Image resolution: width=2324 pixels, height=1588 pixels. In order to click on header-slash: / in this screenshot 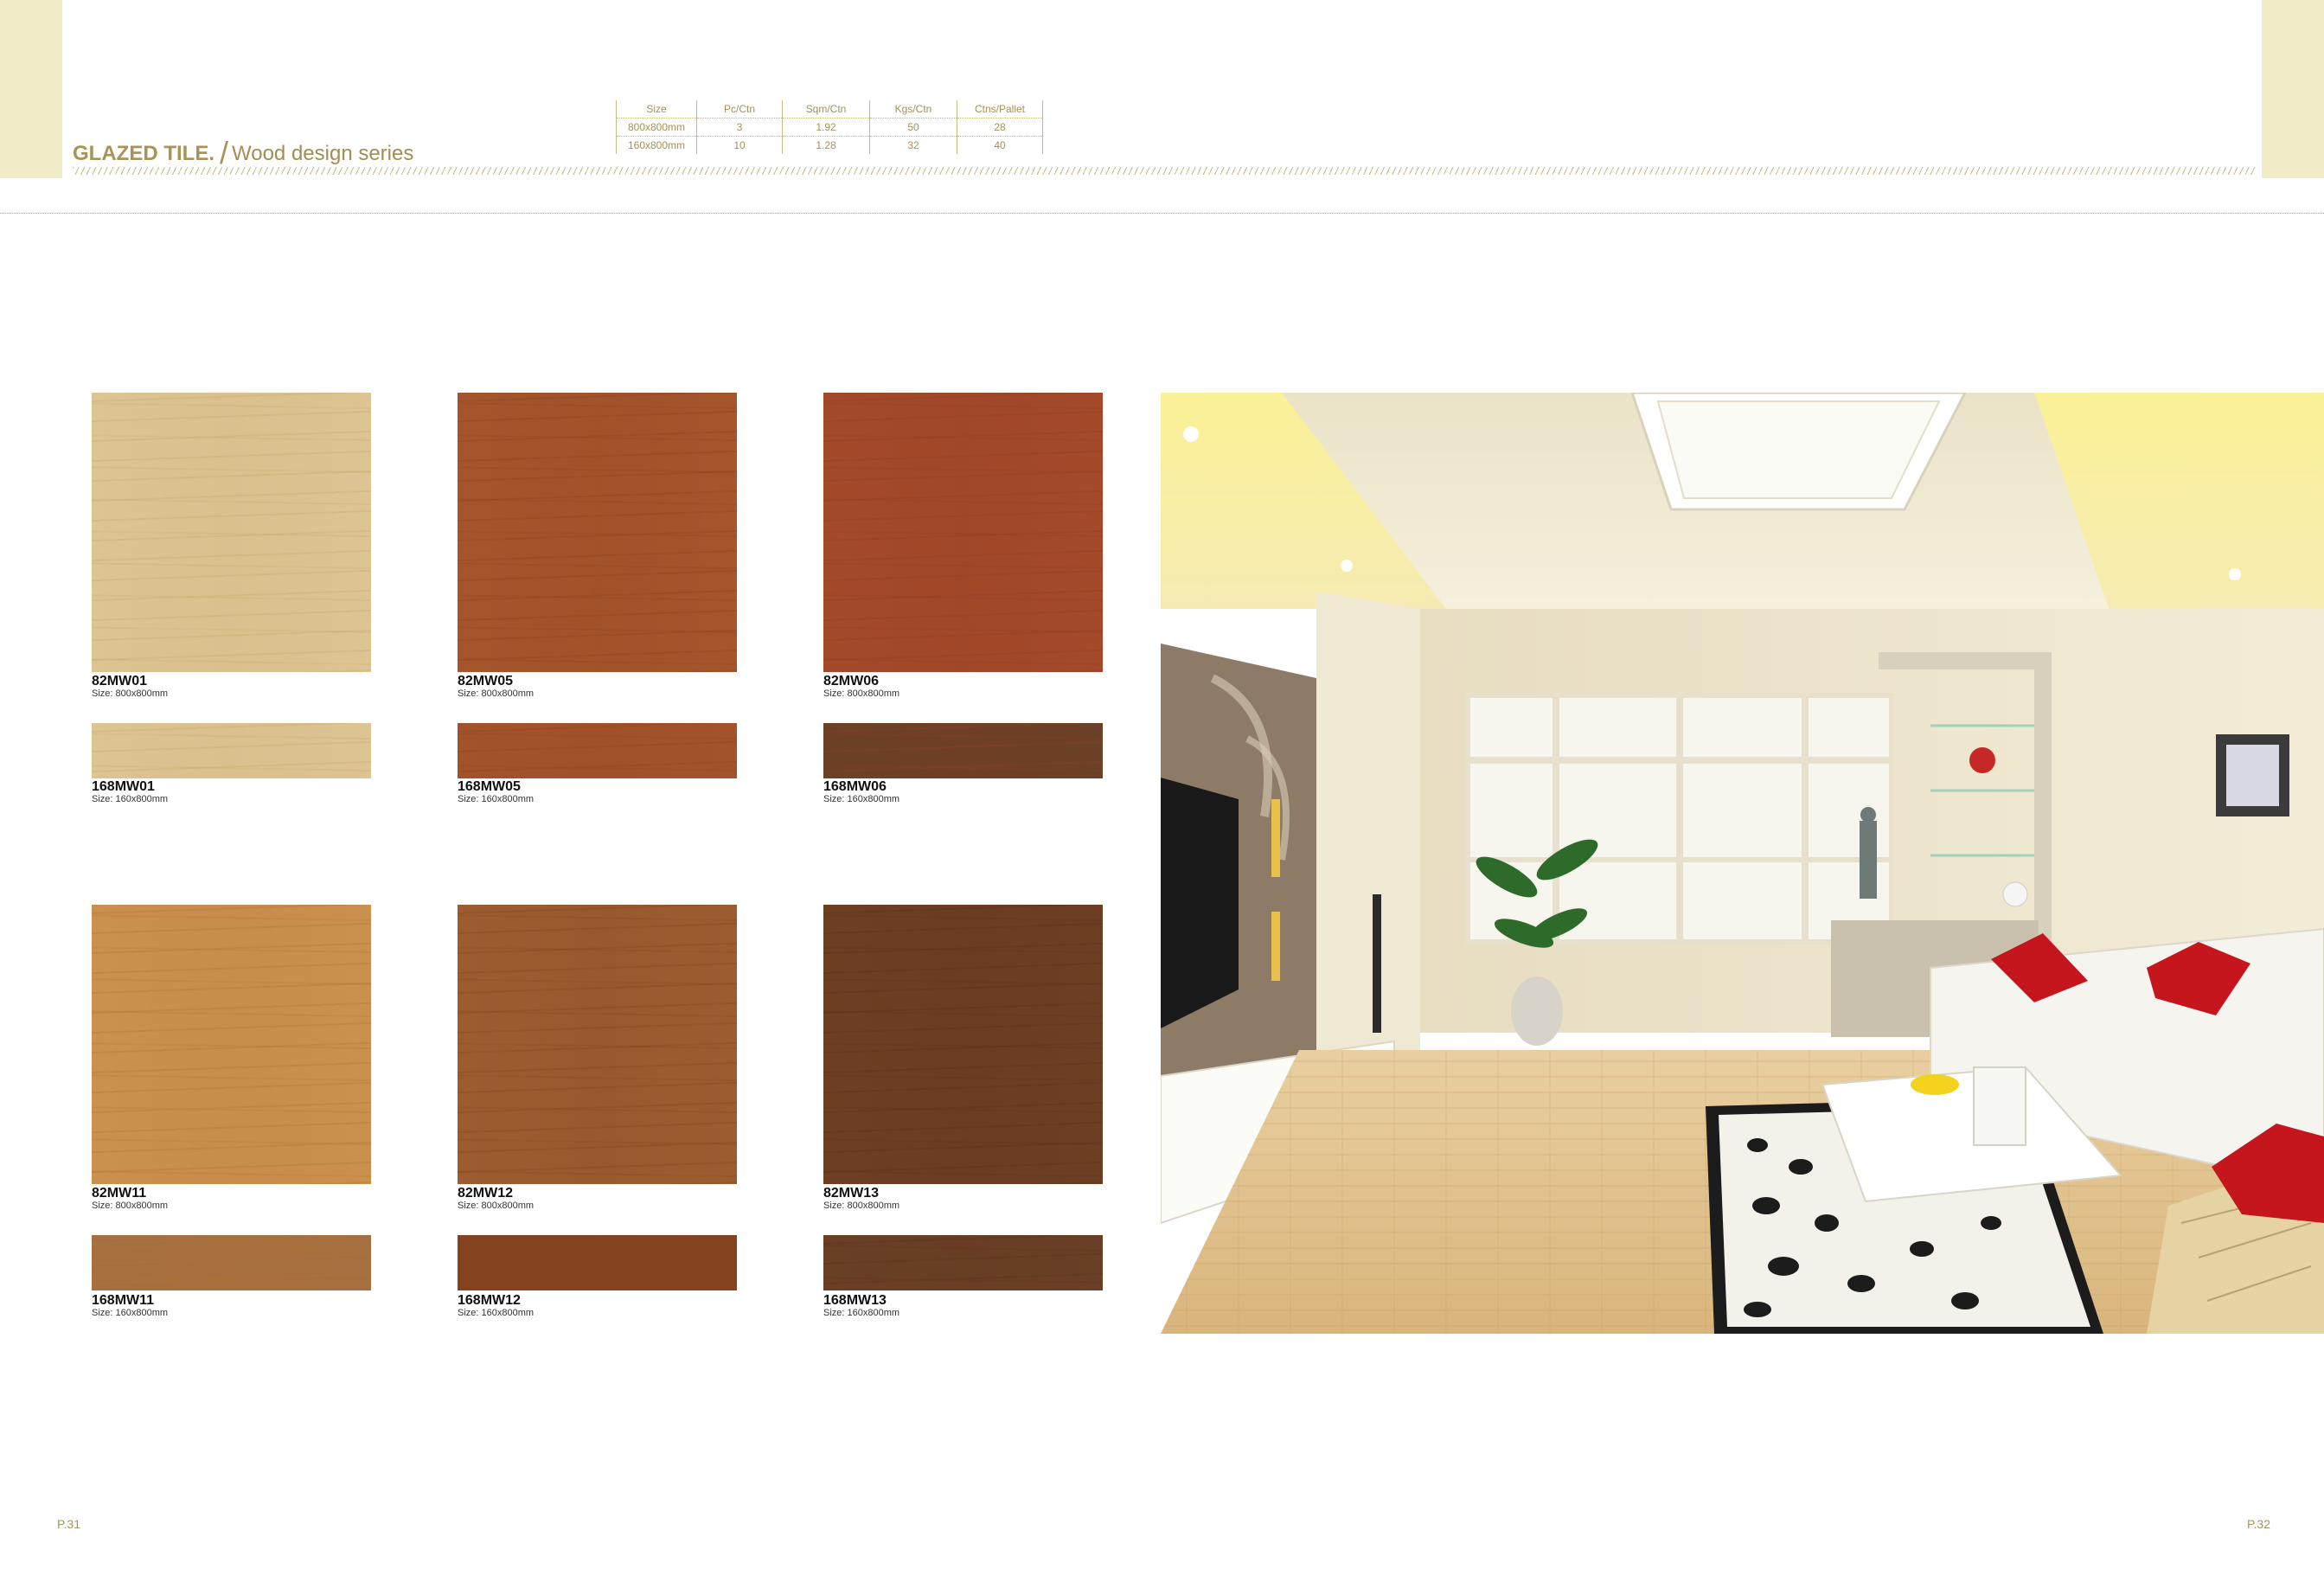, I will do `click(224, 152)`.